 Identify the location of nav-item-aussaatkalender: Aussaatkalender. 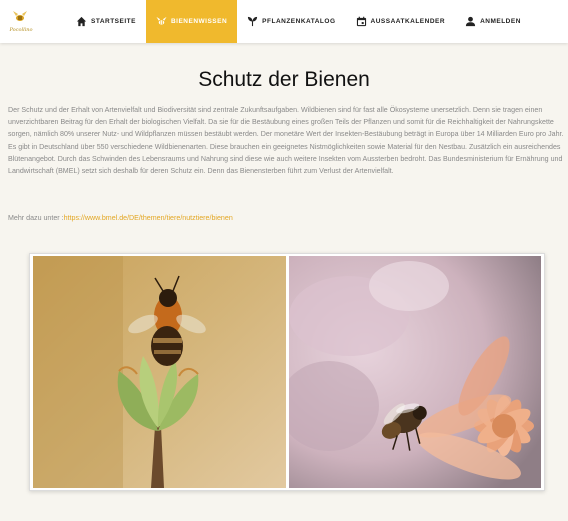
(401, 21).